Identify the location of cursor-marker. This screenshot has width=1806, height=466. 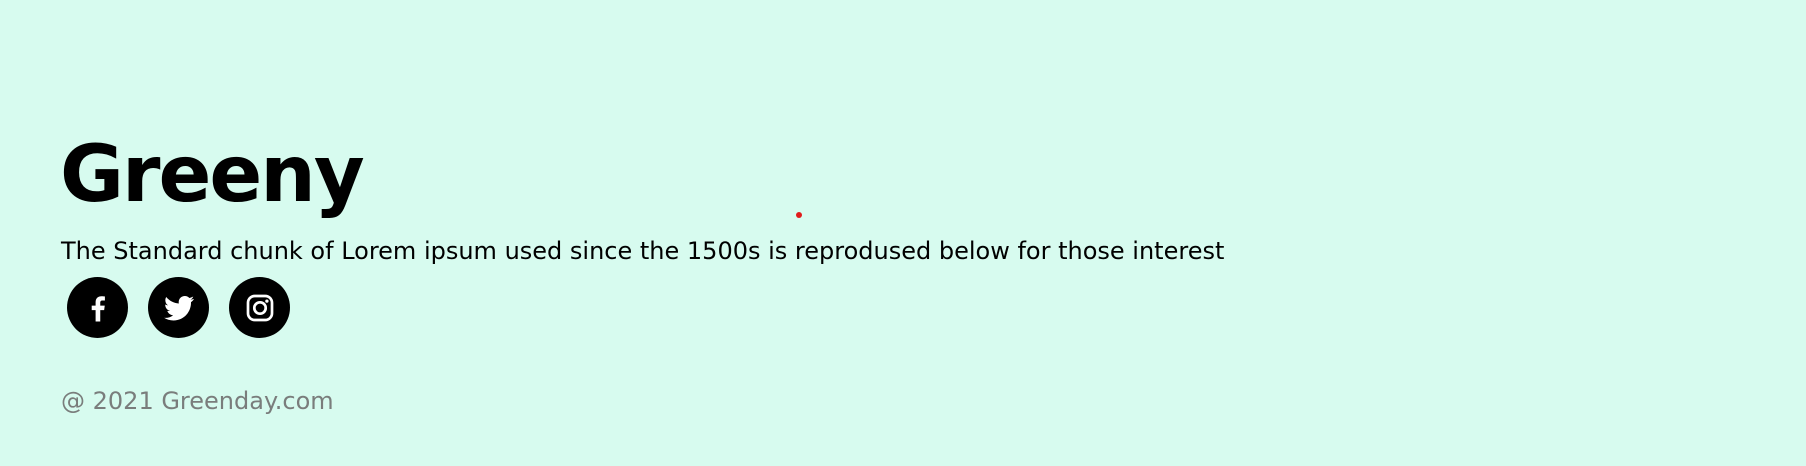
(799, 215).